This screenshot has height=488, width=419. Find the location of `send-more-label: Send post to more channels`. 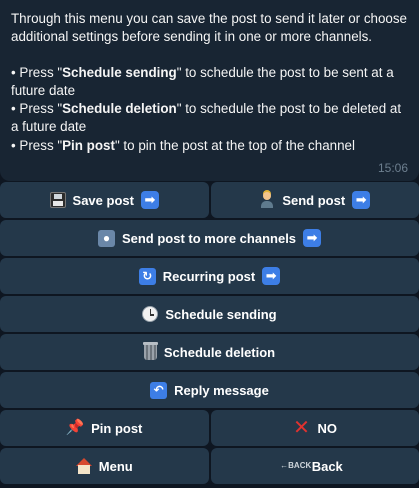

send-more-label: Send post to more channels is located at coordinates (209, 238).